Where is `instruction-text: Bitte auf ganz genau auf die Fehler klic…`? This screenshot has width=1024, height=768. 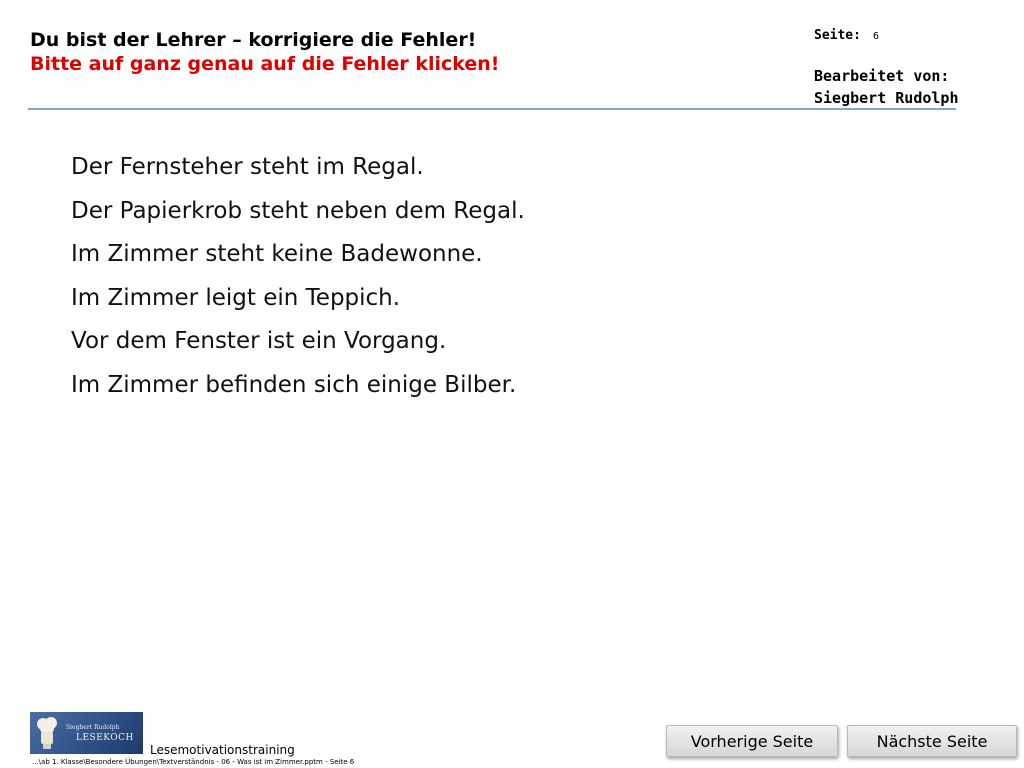
instruction-text: Bitte auf ganz genau auf die Fehler klic… is located at coordinates (265, 64).